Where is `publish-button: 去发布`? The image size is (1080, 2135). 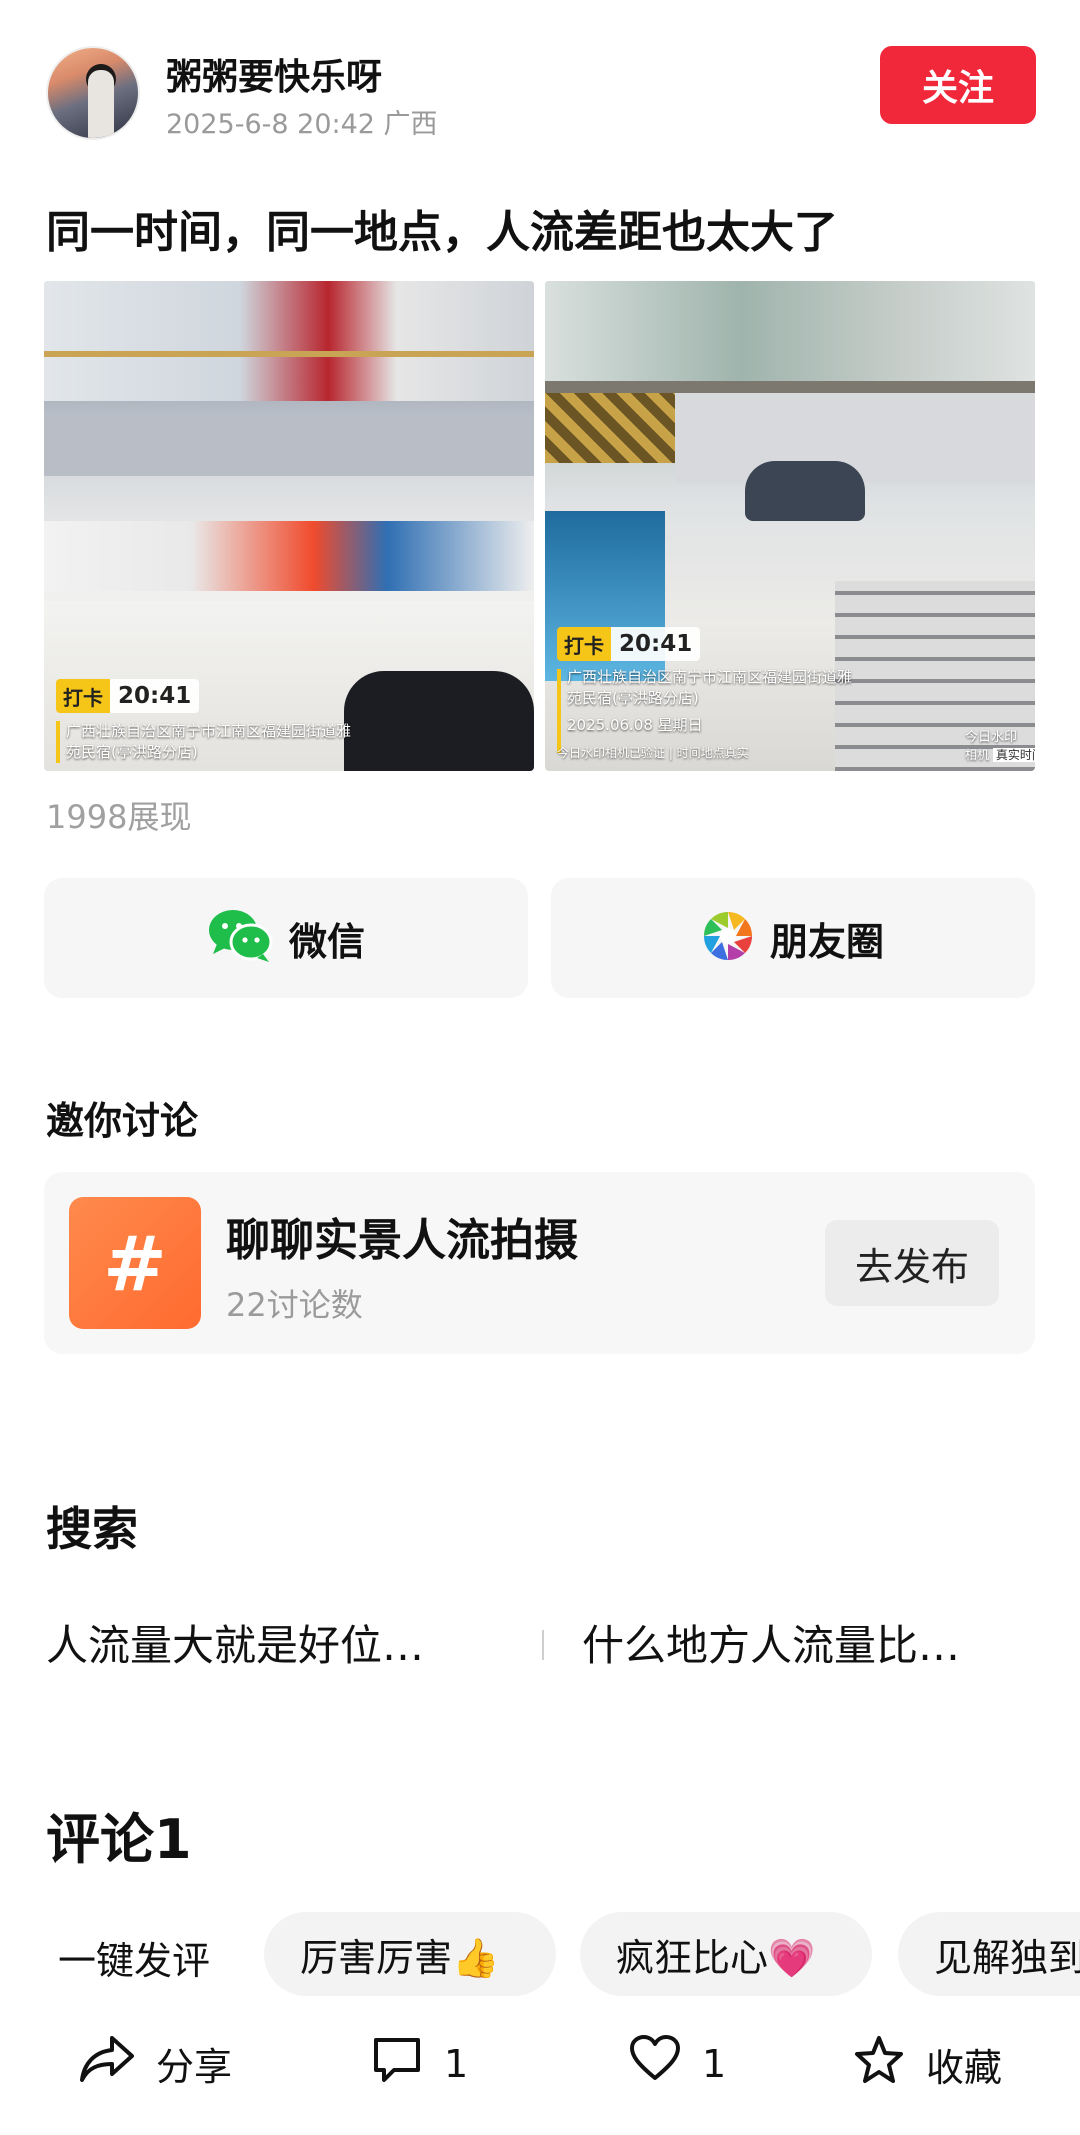
publish-button: 去发布 is located at coordinates (912, 1263).